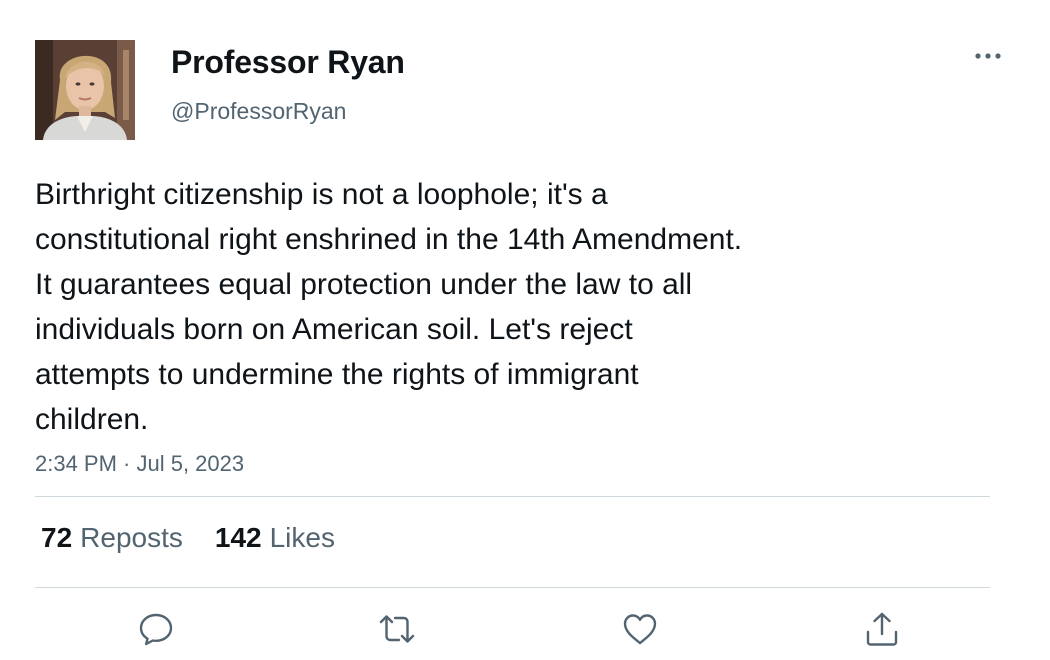 The image size is (1050, 660). What do you see at coordinates (204, 538) in the screenshot?
I see `engagement-stats: 72 Reposts 142 Likes` at bounding box center [204, 538].